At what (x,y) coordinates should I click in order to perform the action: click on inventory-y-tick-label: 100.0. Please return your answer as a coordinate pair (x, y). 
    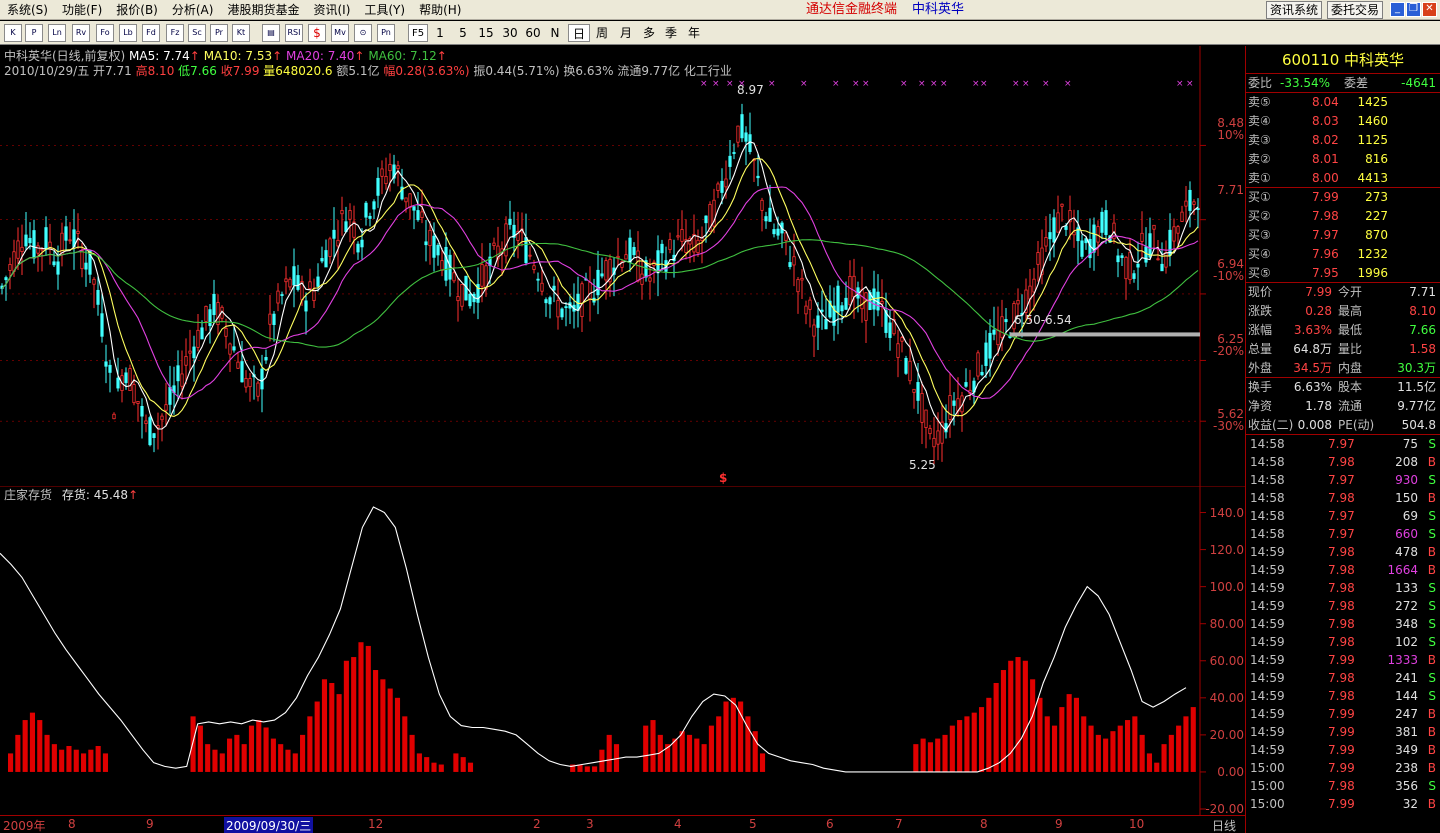
    Looking at the image, I should click on (1226, 586).